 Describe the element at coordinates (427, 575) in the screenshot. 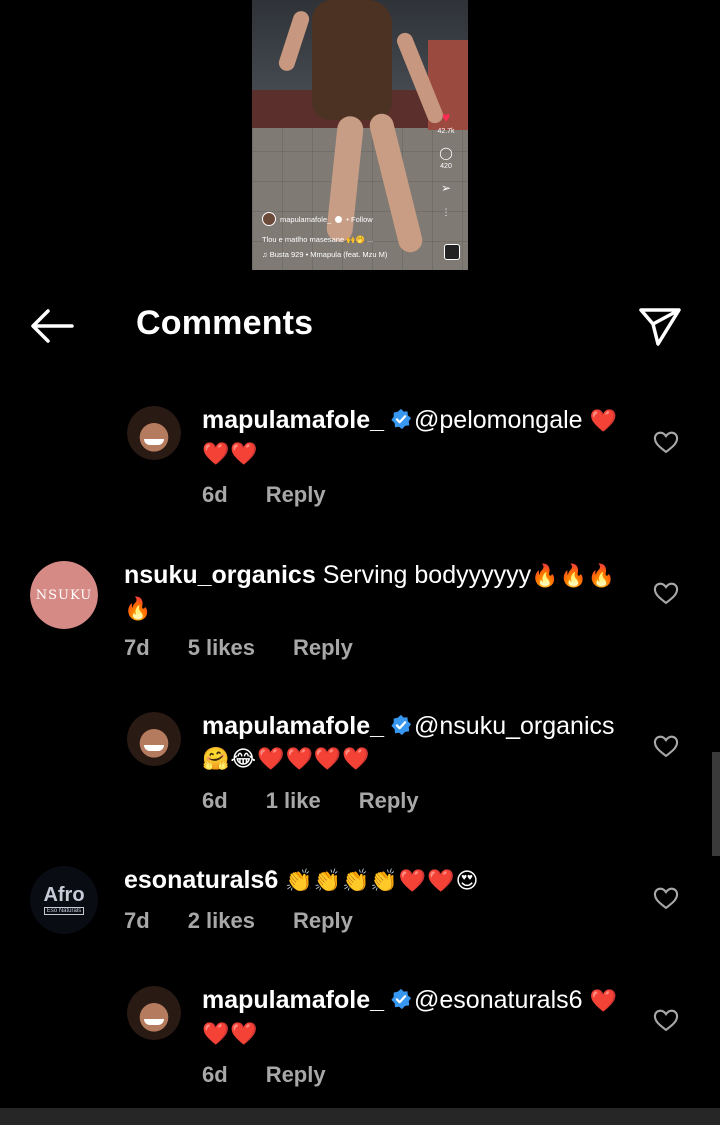

I see `comment-text: Serving bodyyyyyy` at that location.